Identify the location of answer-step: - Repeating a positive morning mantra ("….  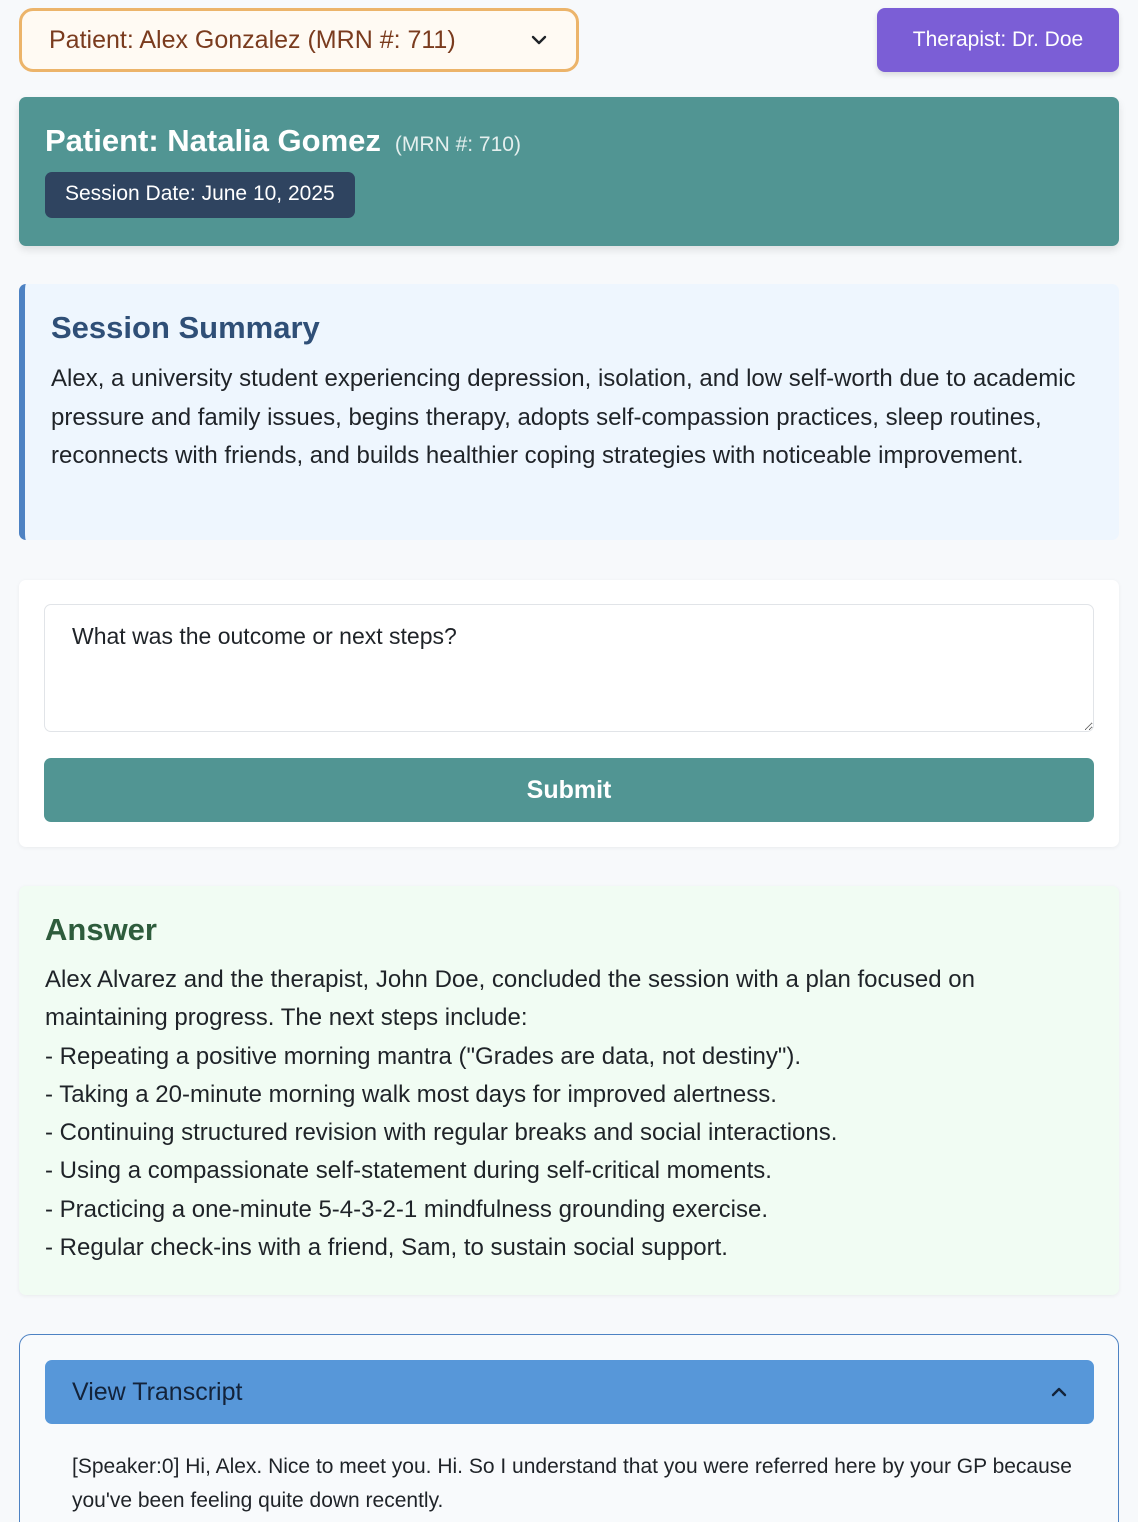
(423, 1056).